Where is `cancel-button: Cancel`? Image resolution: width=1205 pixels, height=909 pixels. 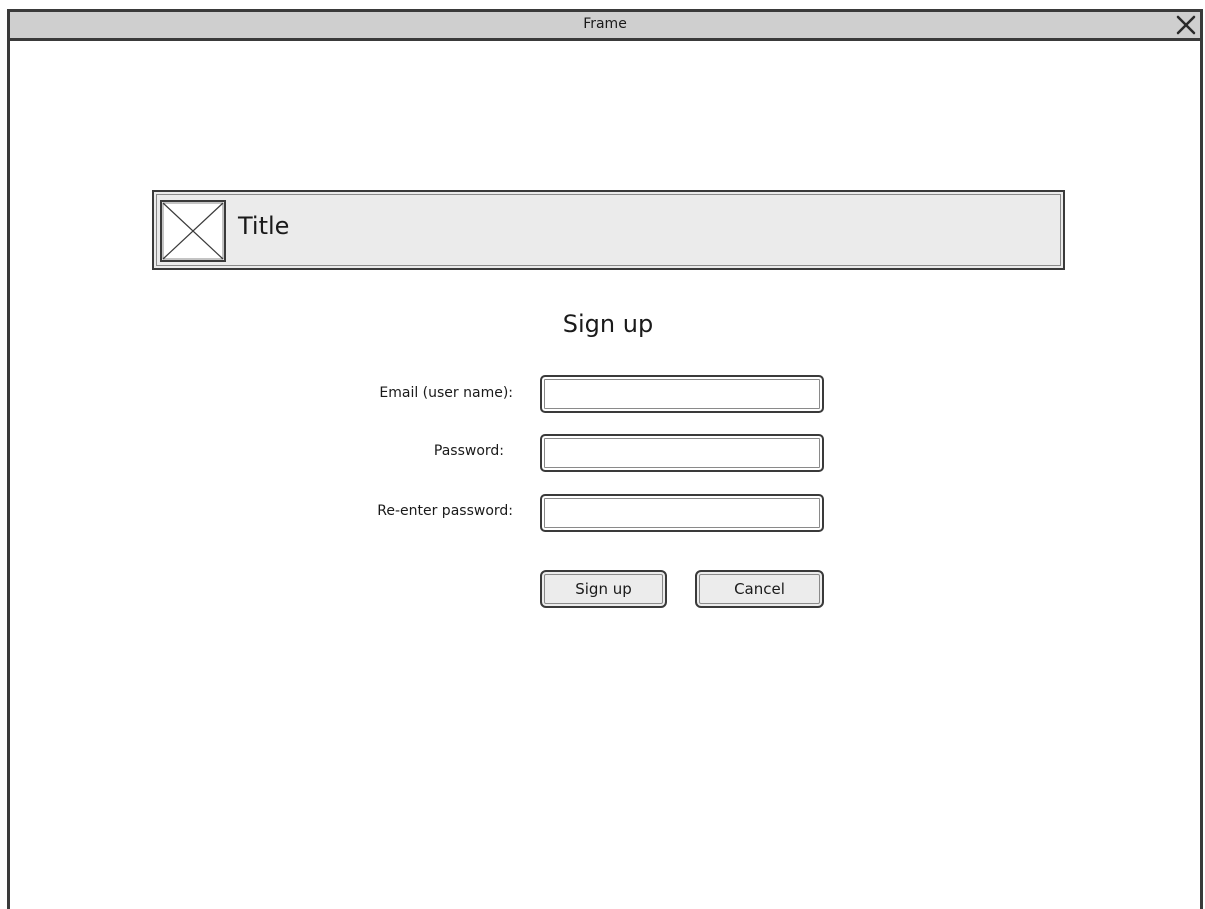
cancel-button: Cancel is located at coordinates (759, 589).